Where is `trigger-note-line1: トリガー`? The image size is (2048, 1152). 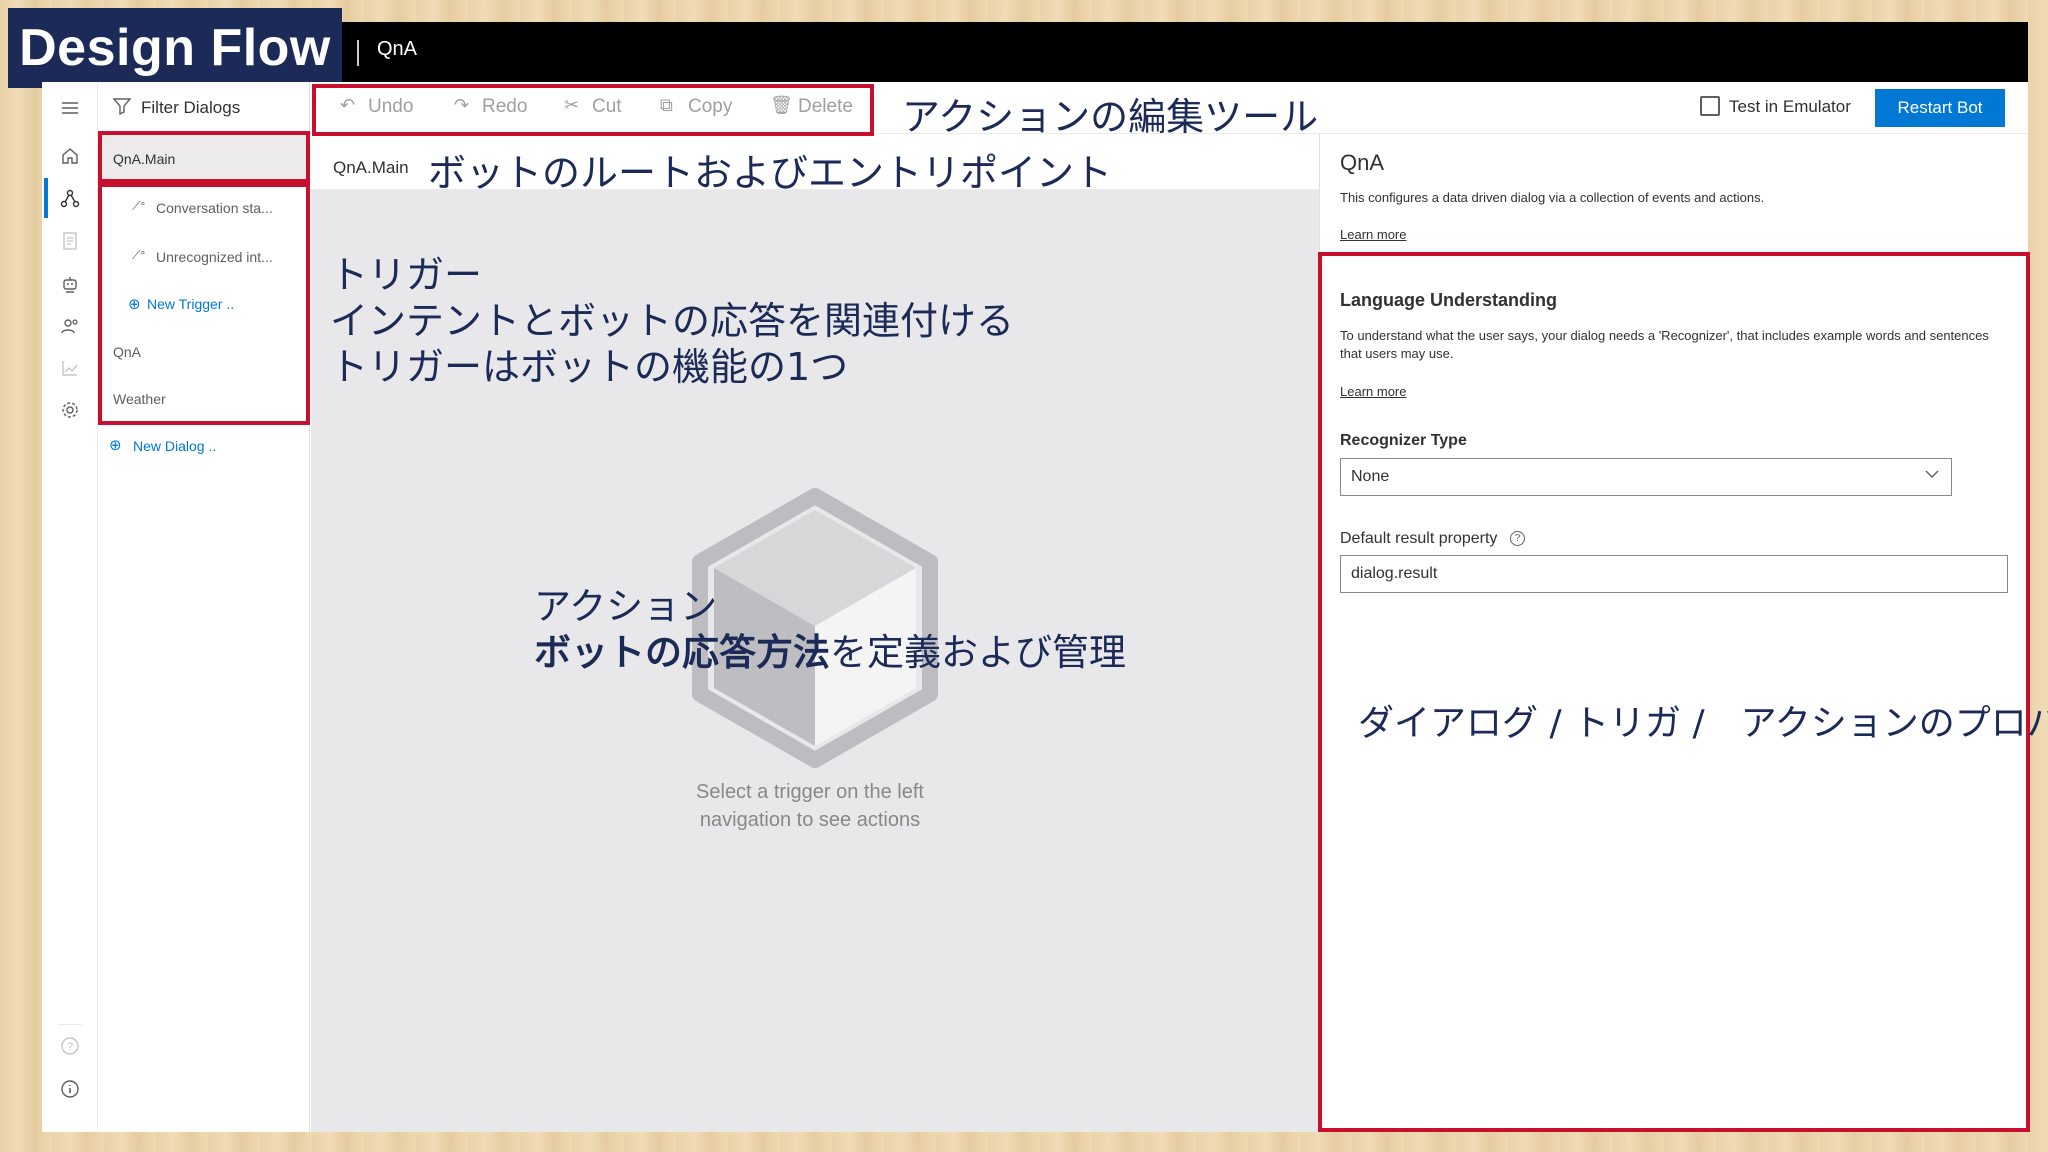
trigger-note-line1: トリガー is located at coordinates (406, 275).